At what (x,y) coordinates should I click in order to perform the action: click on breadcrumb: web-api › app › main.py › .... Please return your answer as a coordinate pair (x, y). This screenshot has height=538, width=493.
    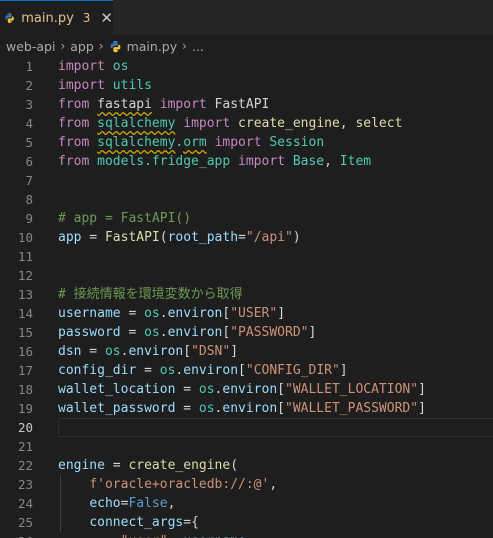
    Looking at the image, I should click on (246, 46).